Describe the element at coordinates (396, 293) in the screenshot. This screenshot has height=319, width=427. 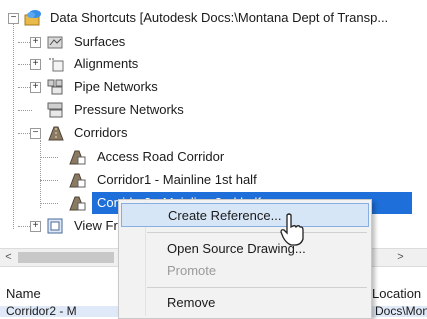
I see `column-header-location: Location` at that location.